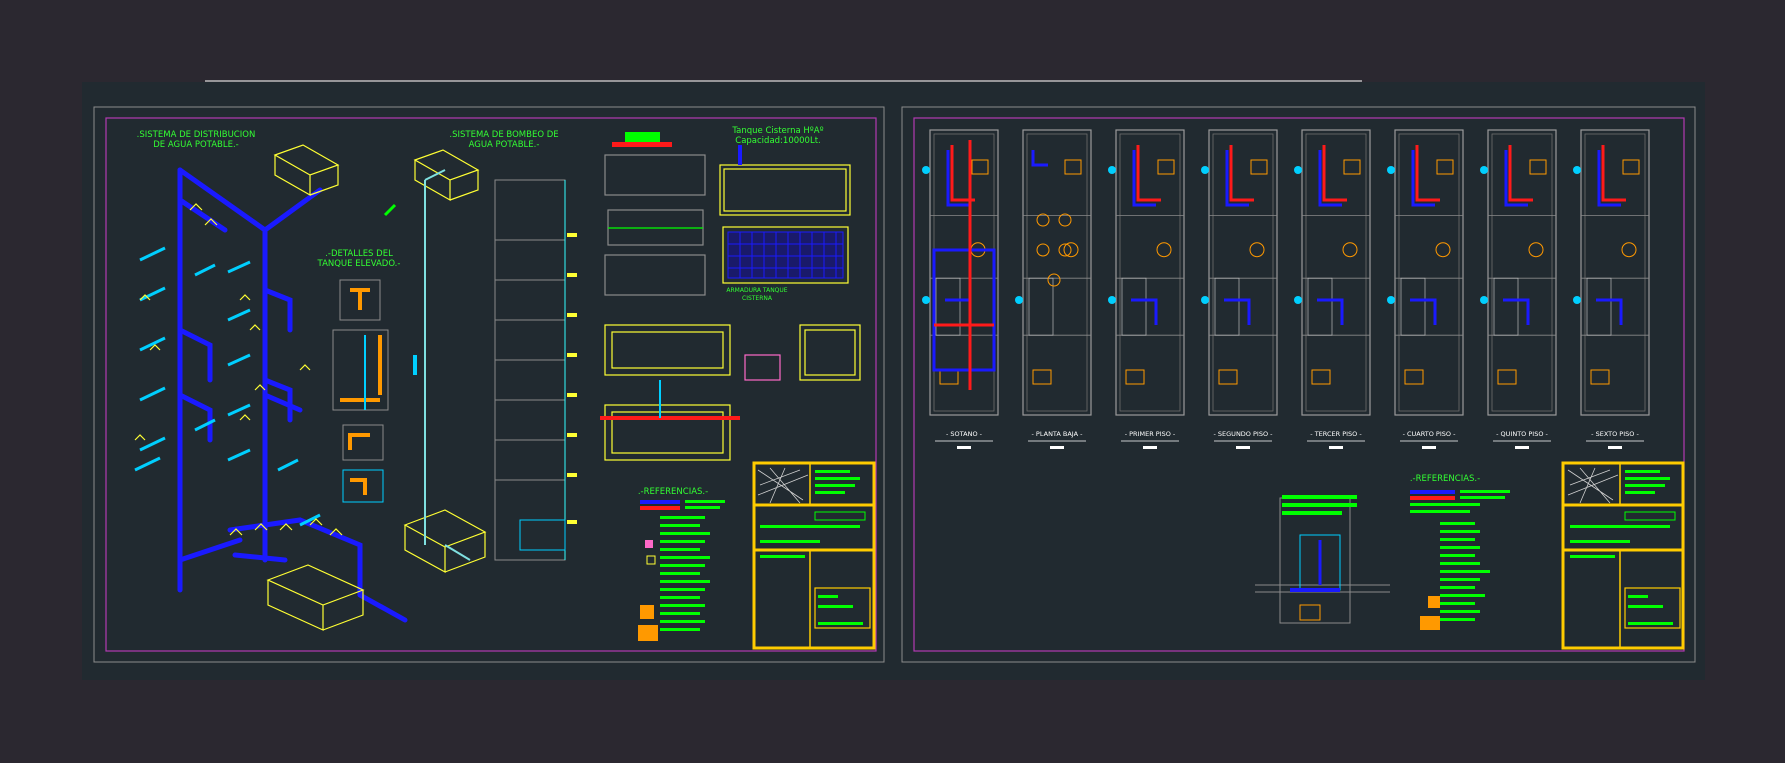 The image size is (1785, 763). What do you see at coordinates (964, 434) in the screenshot?
I see `floor-label: - SOTANO -` at bounding box center [964, 434].